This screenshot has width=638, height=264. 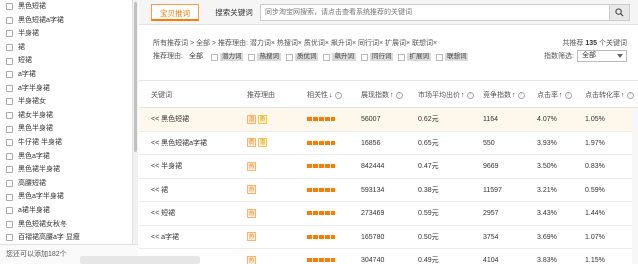 I want to click on cell-keyword: << 黑色短裙, so click(x=170, y=119).